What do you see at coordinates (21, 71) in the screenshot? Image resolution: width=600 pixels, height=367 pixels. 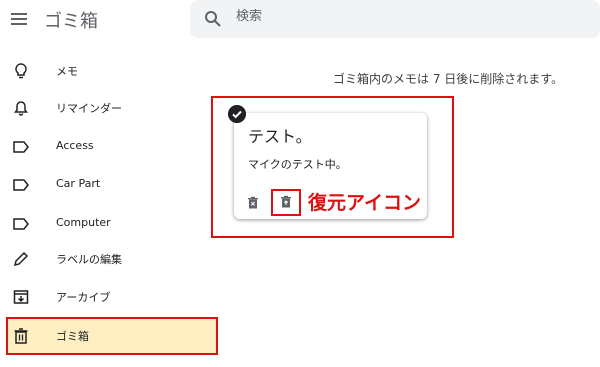 I see `lightbulb-icon` at bounding box center [21, 71].